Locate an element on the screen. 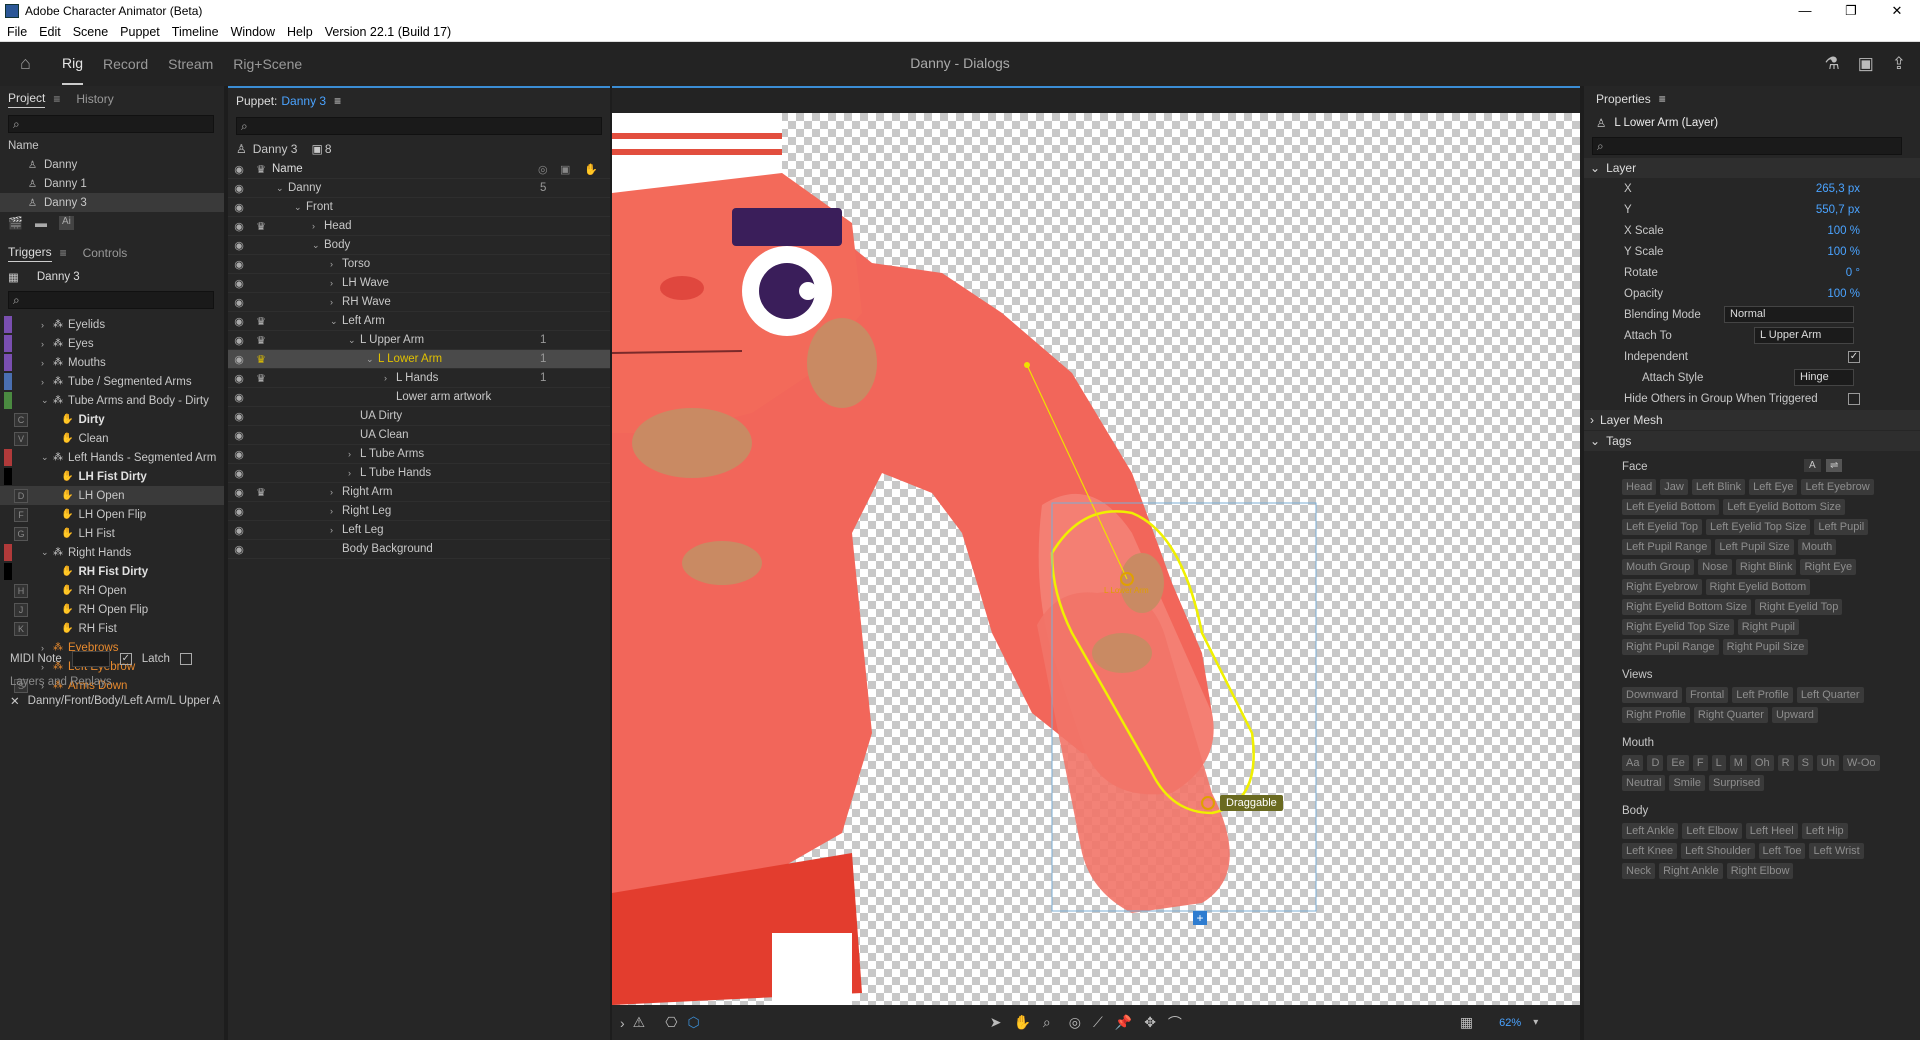  trigger-row: ⌄ ⁂ Tube Arms and Body - Dirty is located at coordinates (112, 400).